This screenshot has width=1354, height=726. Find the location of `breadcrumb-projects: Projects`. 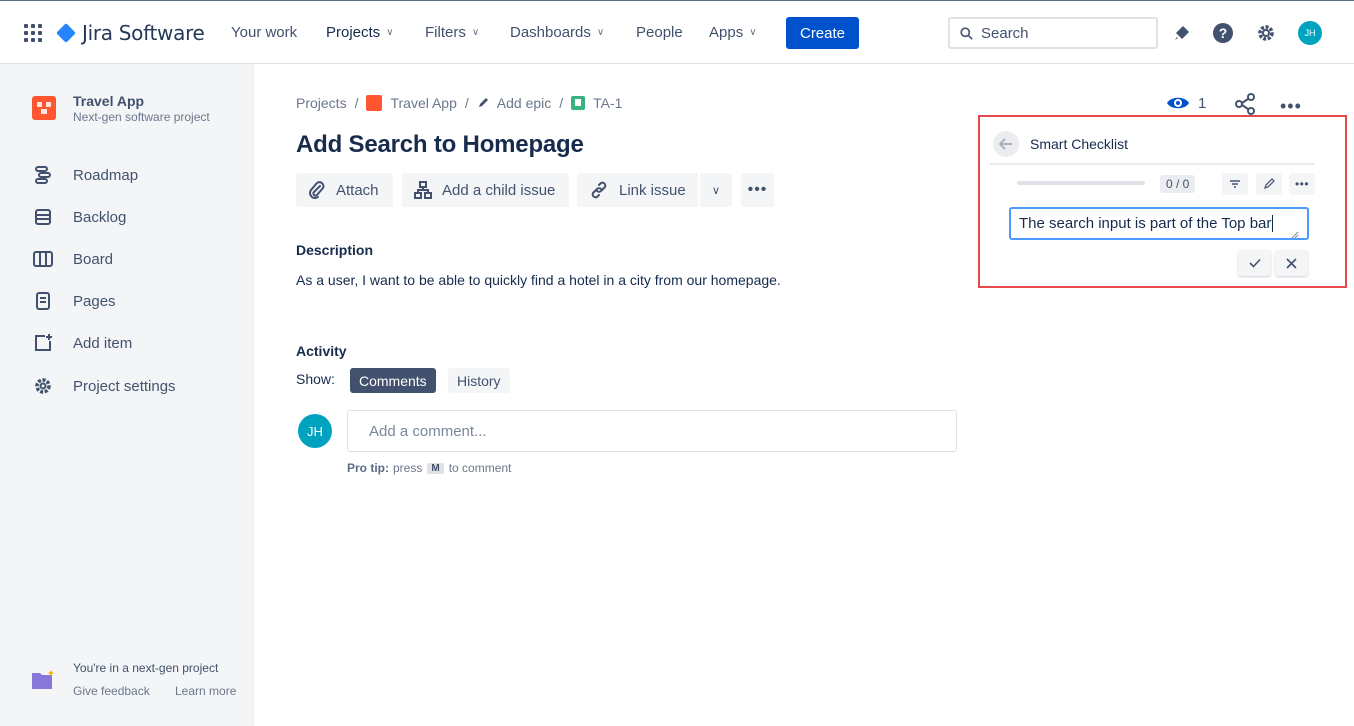

breadcrumb-projects: Projects is located at coordinates (321, 103).